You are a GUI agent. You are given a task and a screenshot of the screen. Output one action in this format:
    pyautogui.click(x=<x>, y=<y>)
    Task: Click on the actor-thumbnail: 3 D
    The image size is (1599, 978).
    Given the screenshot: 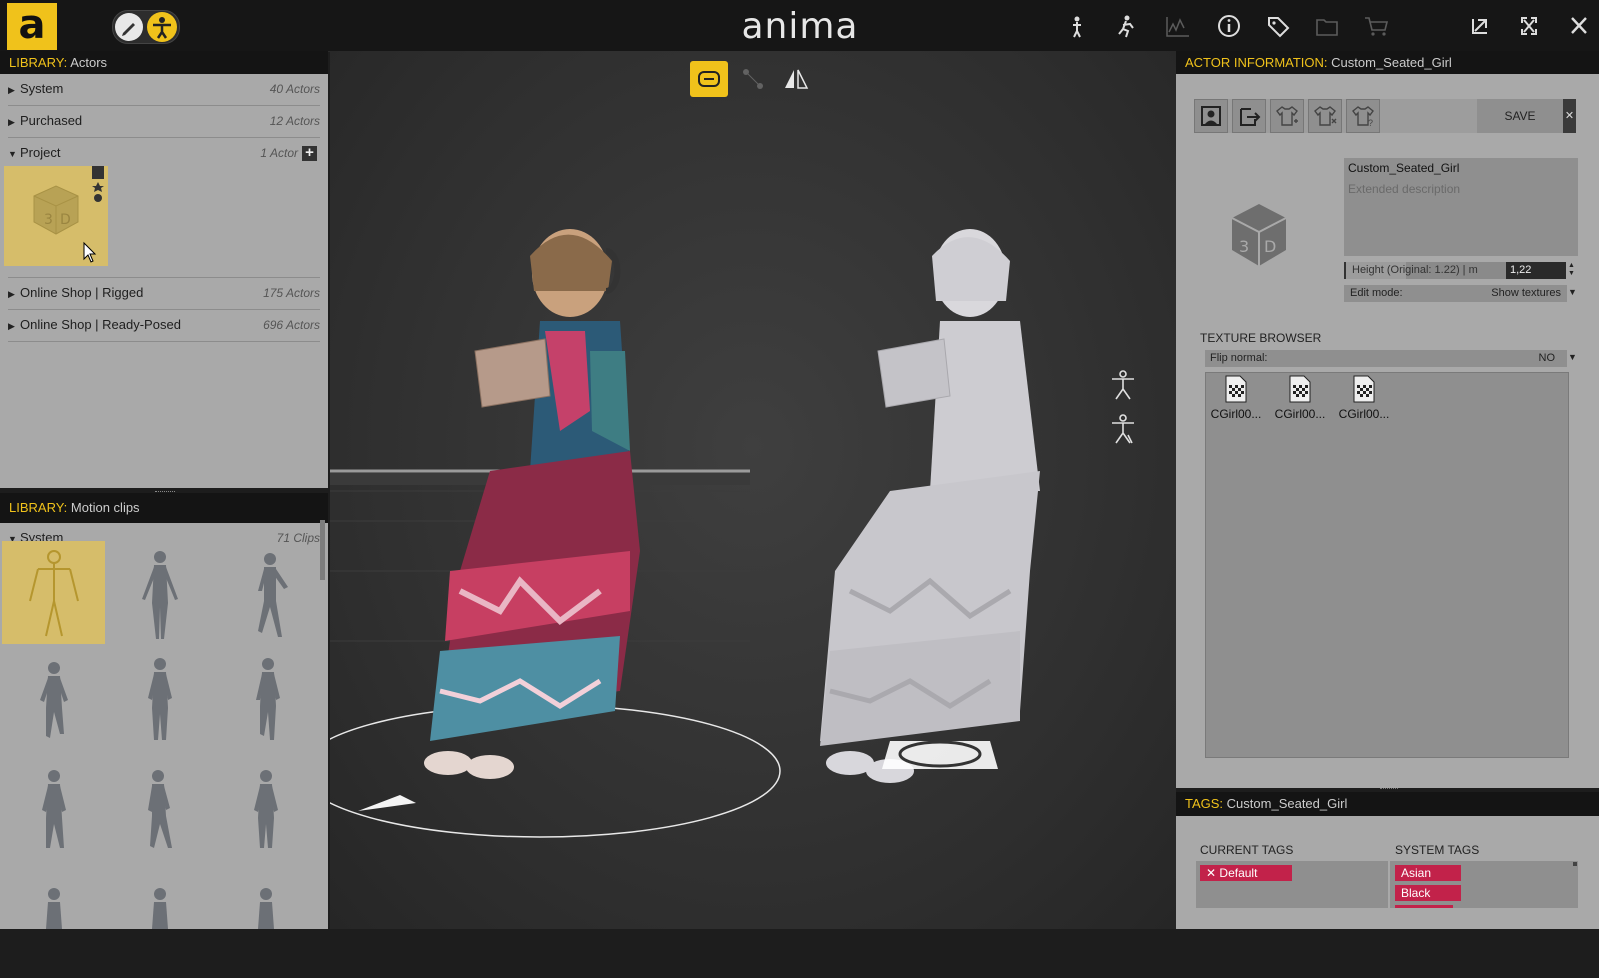 What is the action you would take?
    pyautogui.click(x=56, y=216)
    